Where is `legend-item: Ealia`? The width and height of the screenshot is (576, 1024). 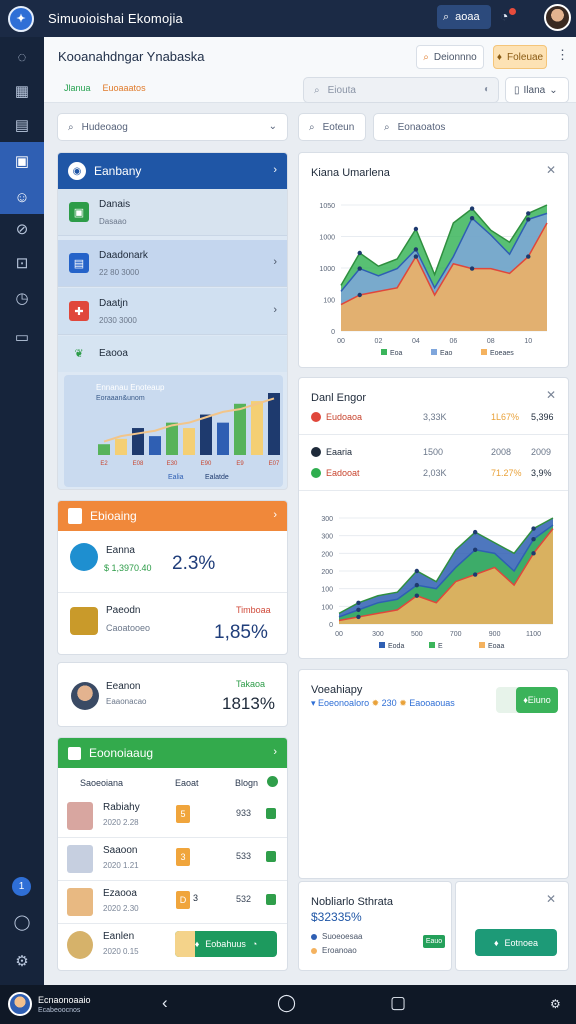
legend-item: Ealia is located at coordinates (176, 477).